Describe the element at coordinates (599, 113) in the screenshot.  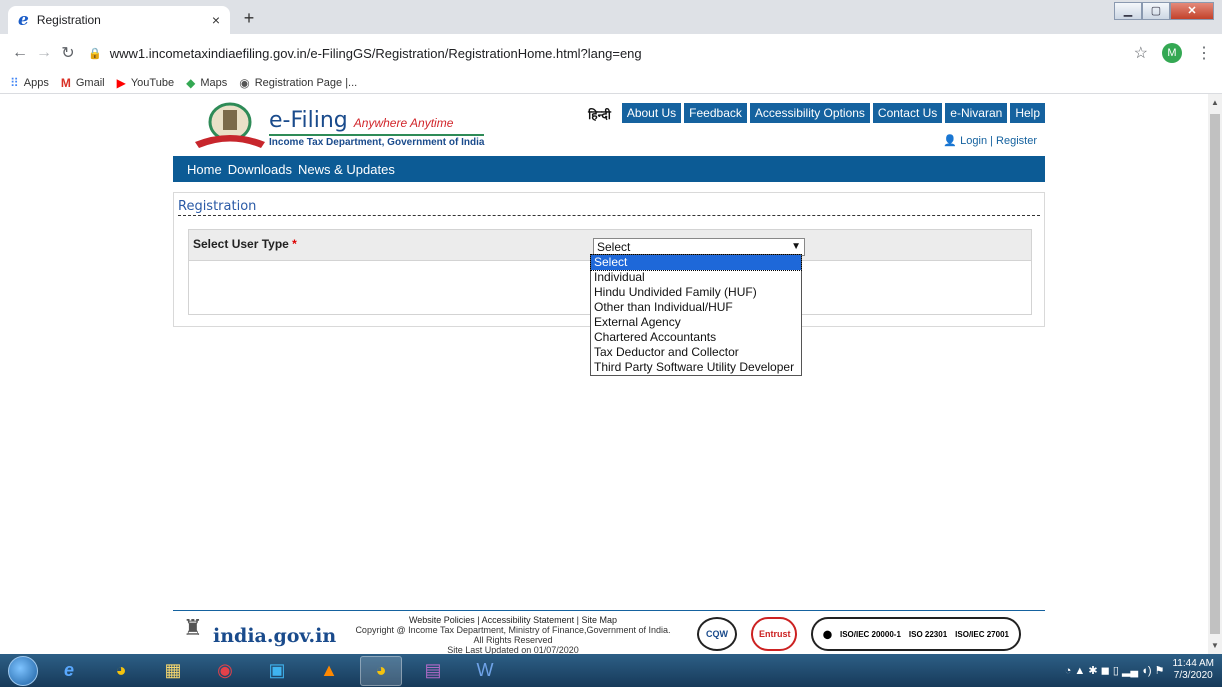
I see `hindi-link: हिन्दी` at that location.